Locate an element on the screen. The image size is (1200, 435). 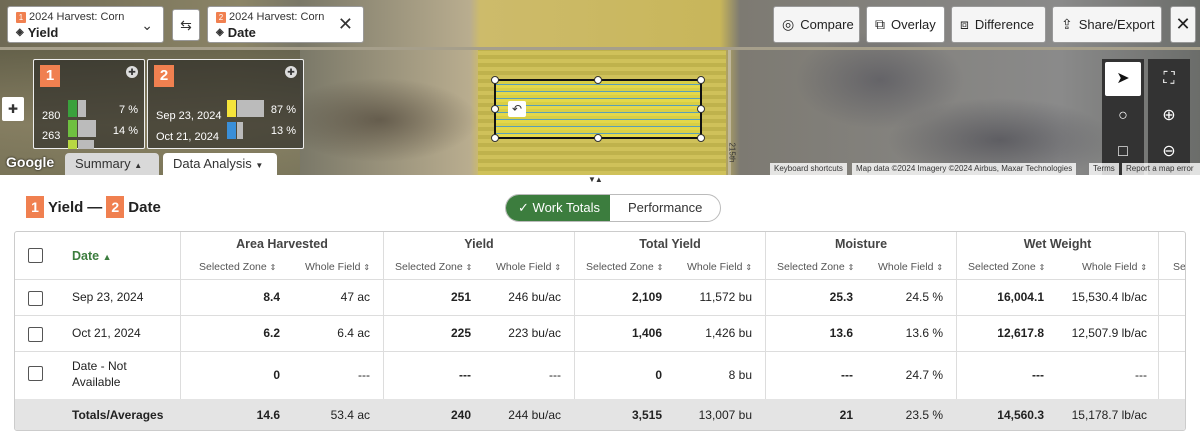
fullscreen-button: ⛶ is located at coordinates (1169, 79).